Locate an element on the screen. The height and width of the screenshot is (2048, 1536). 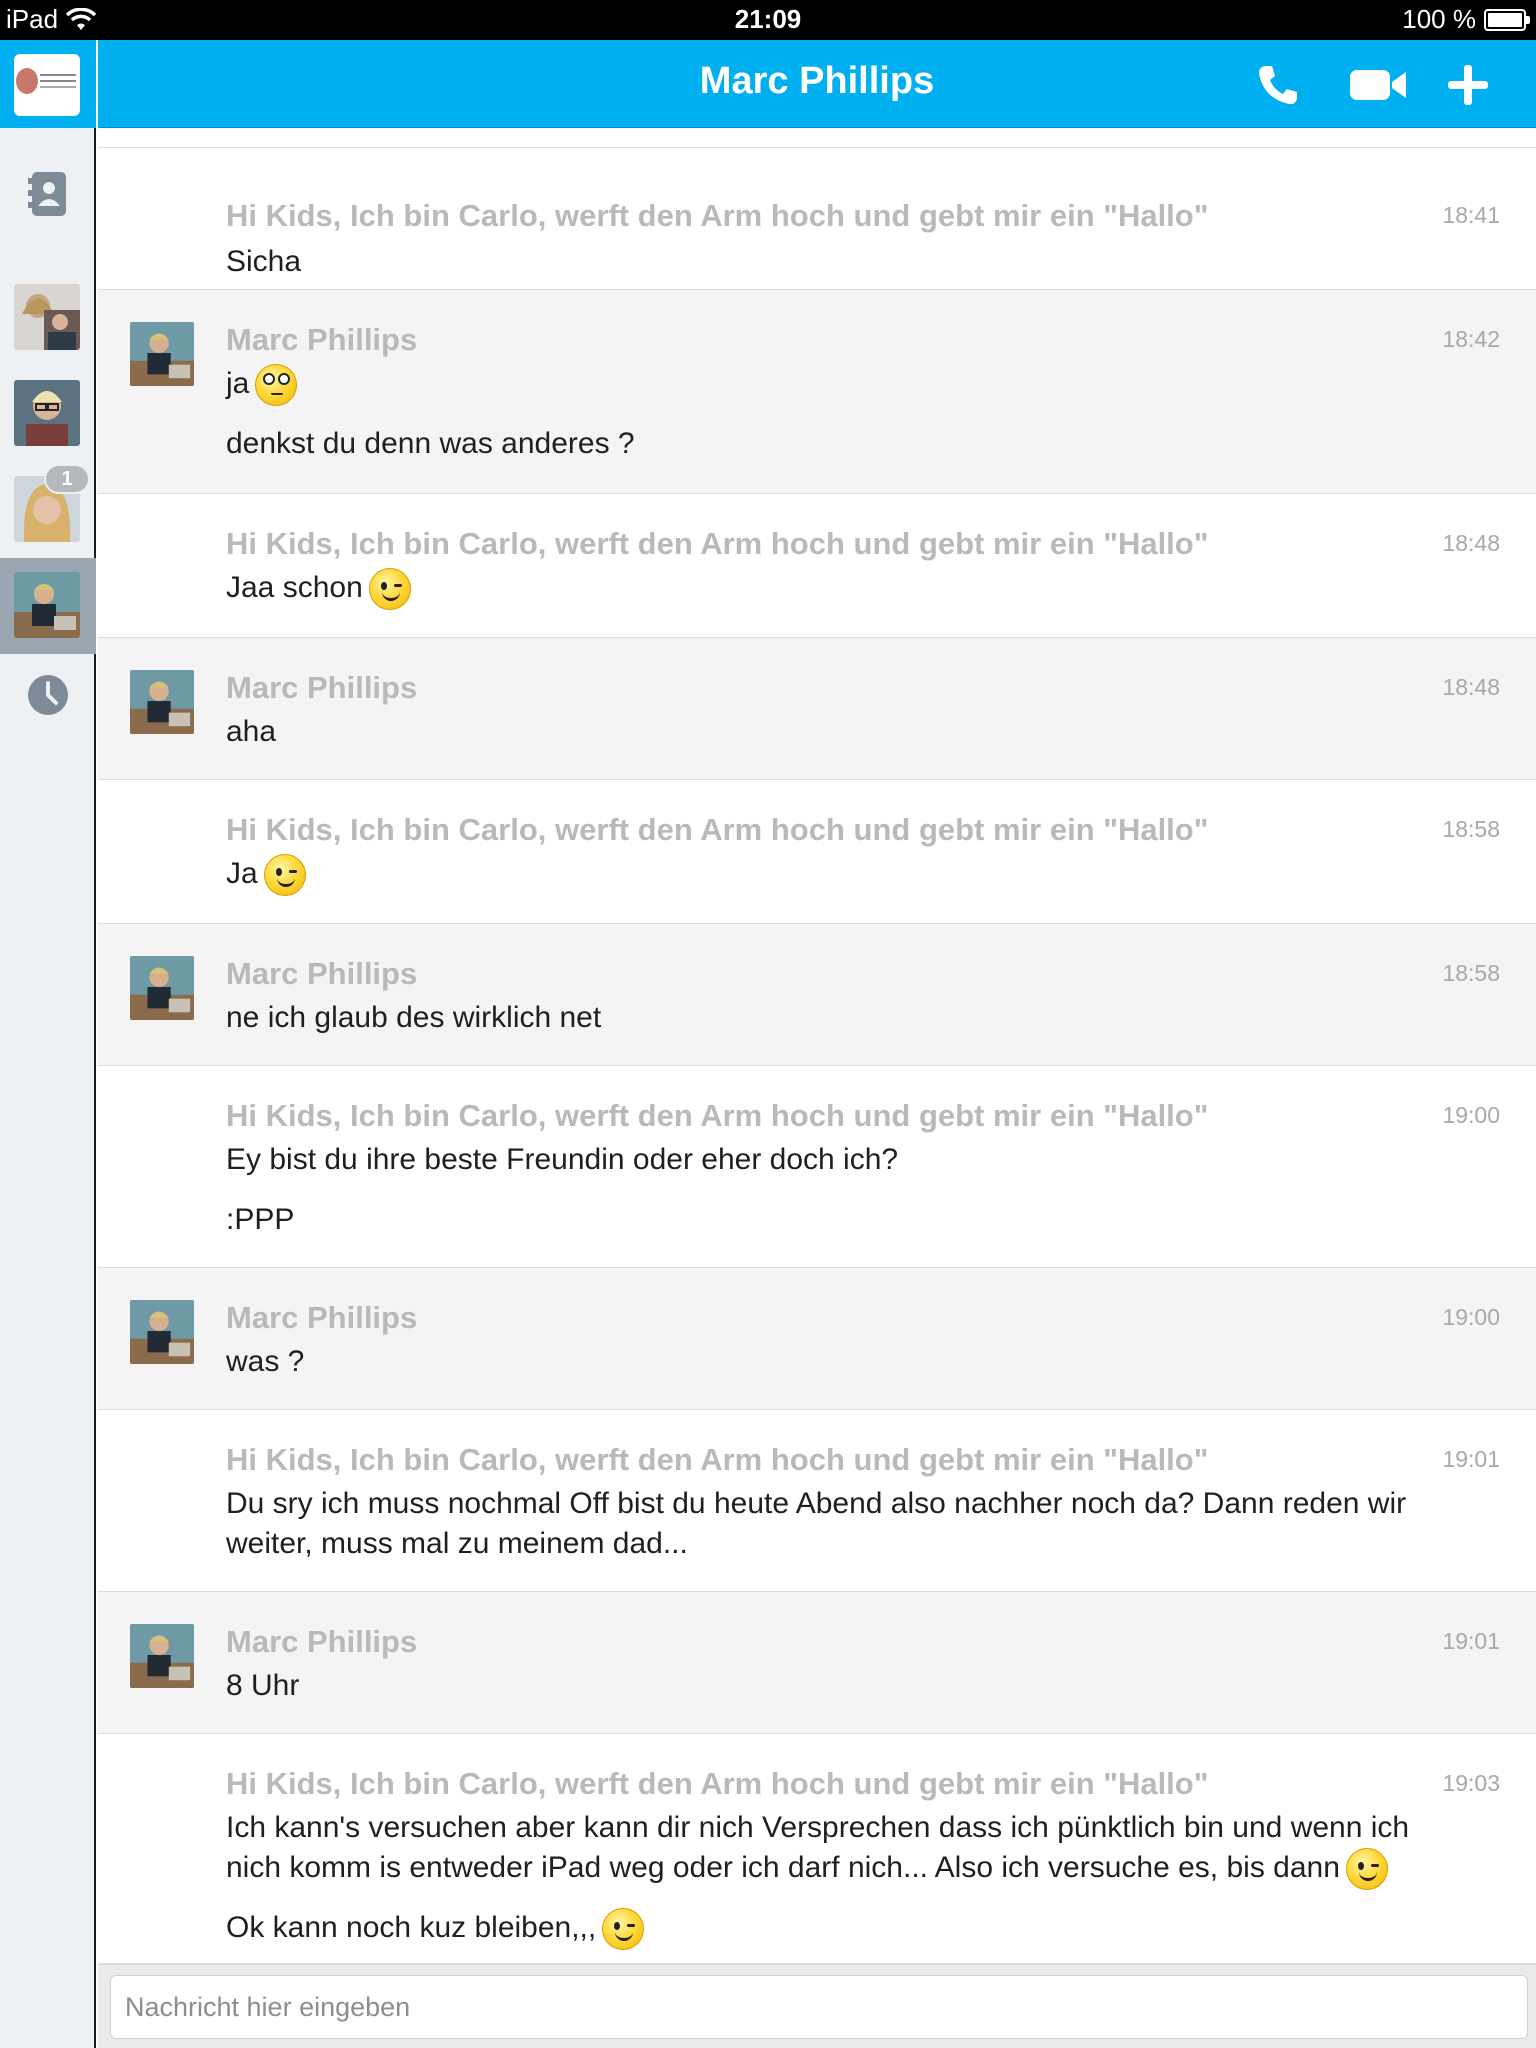
call-button is located at coordinates (1278, 85).